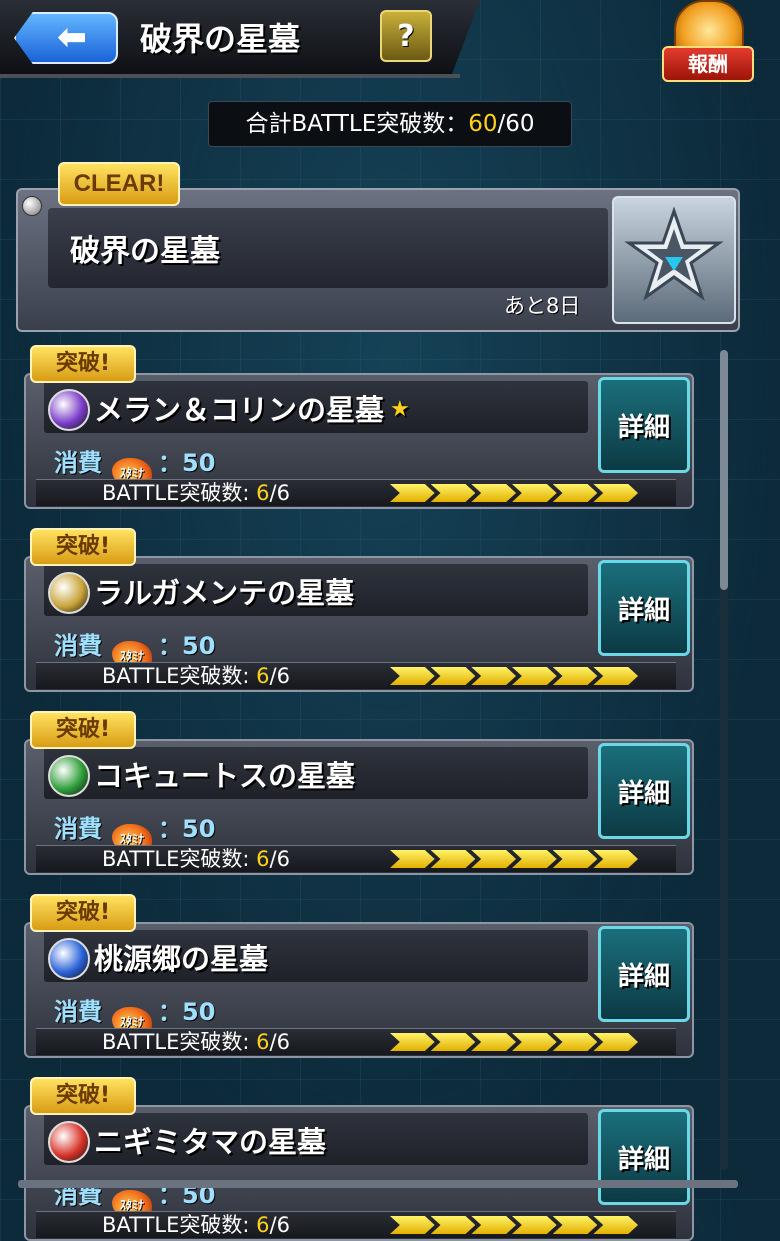  What do you see at coordinates (707, 41) in the screenshot?
I see `reward-button: 報酬` at bounding box center [707, 41].